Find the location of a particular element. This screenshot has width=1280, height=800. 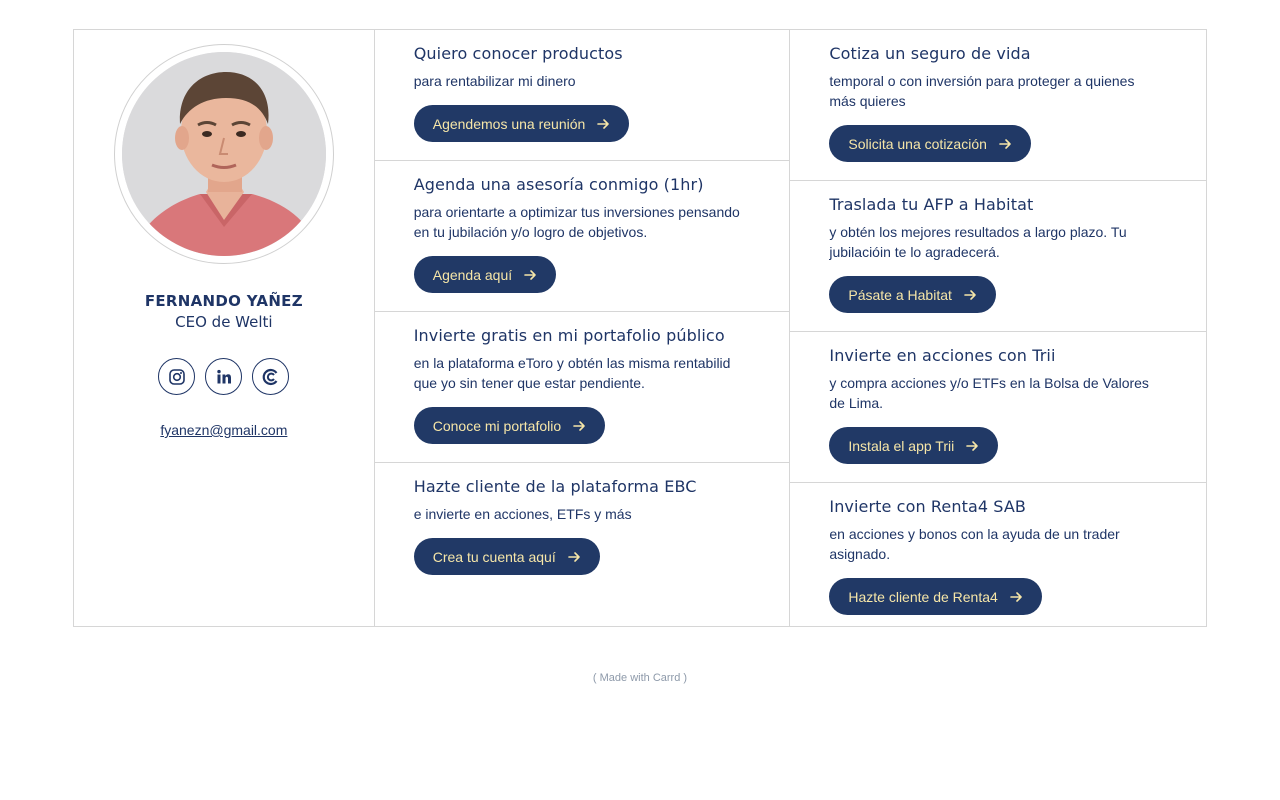

button-label: Pásate a Habitat is located at coordinates (900, 294).